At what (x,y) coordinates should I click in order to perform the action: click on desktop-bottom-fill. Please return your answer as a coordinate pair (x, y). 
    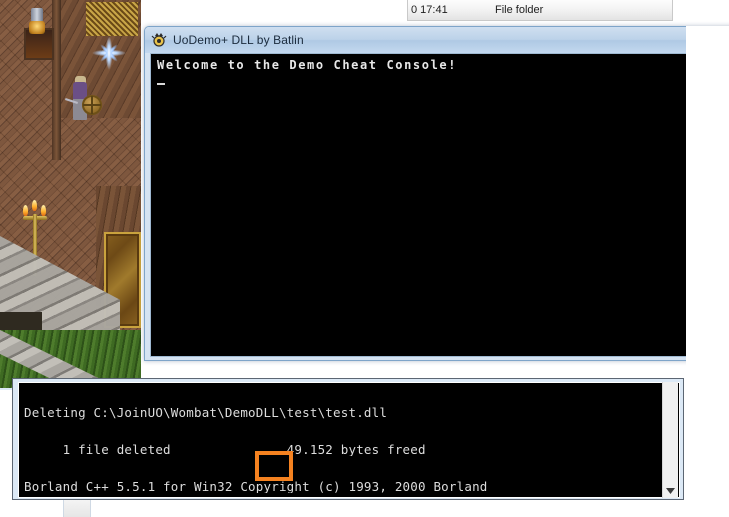
    Looking at the image, I should click on (364, 508).